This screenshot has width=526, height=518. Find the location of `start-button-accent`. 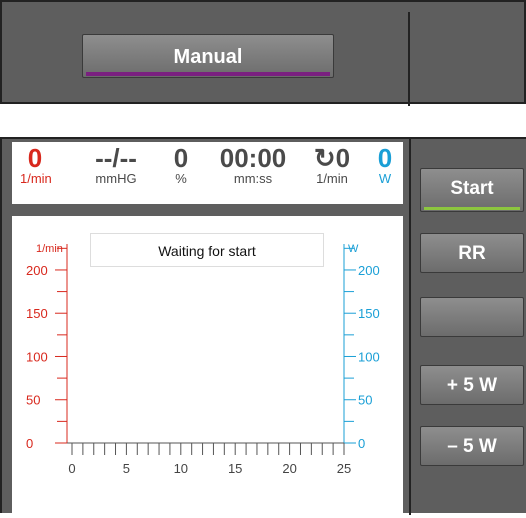

start-button-accent is located at coordinates (472, 208).